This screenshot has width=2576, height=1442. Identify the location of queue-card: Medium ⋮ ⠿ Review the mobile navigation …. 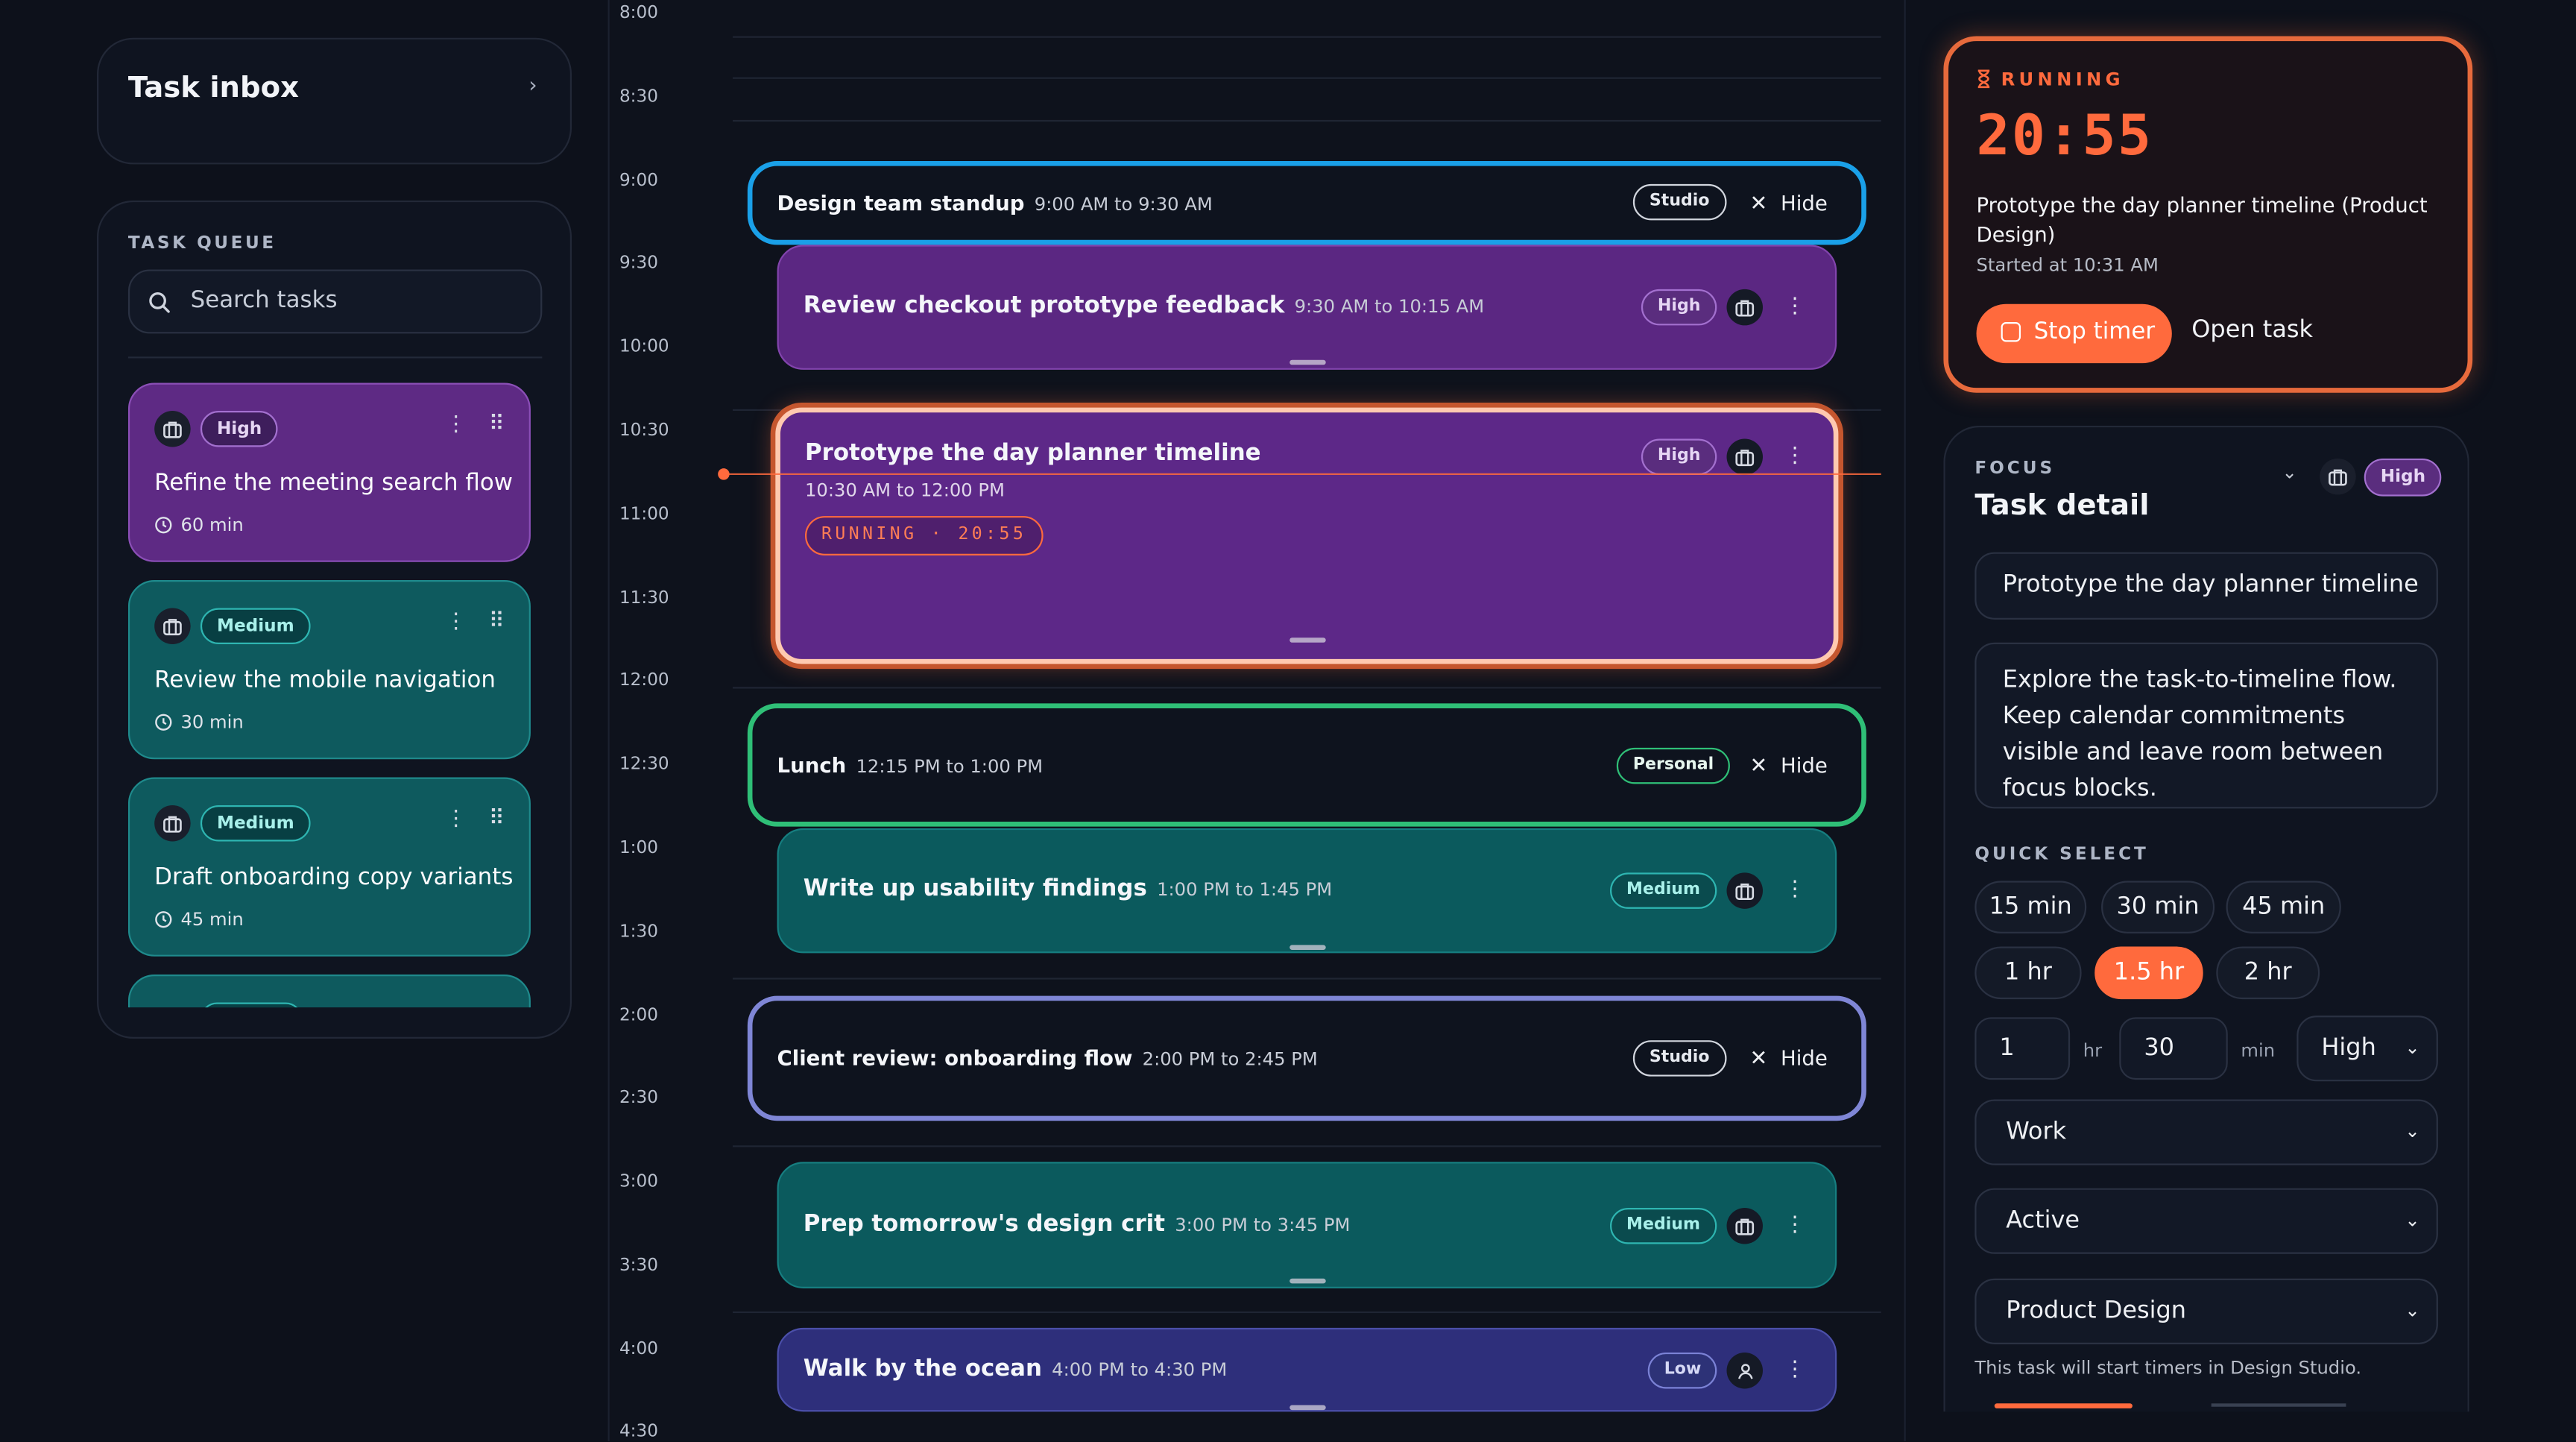
(329, 670).